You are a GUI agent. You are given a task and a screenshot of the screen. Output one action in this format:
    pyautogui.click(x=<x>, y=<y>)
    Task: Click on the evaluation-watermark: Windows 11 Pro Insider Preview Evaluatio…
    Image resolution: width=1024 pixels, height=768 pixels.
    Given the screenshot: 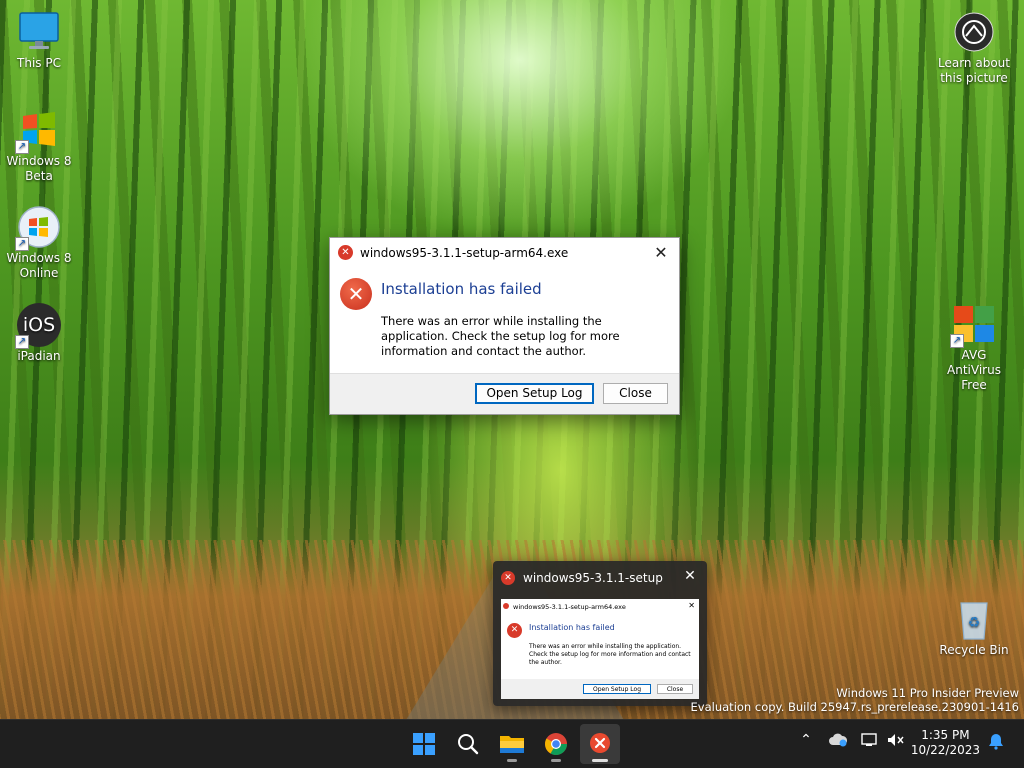 What is the action you would take?
    pyautogui.click(x=855, y=700)
    